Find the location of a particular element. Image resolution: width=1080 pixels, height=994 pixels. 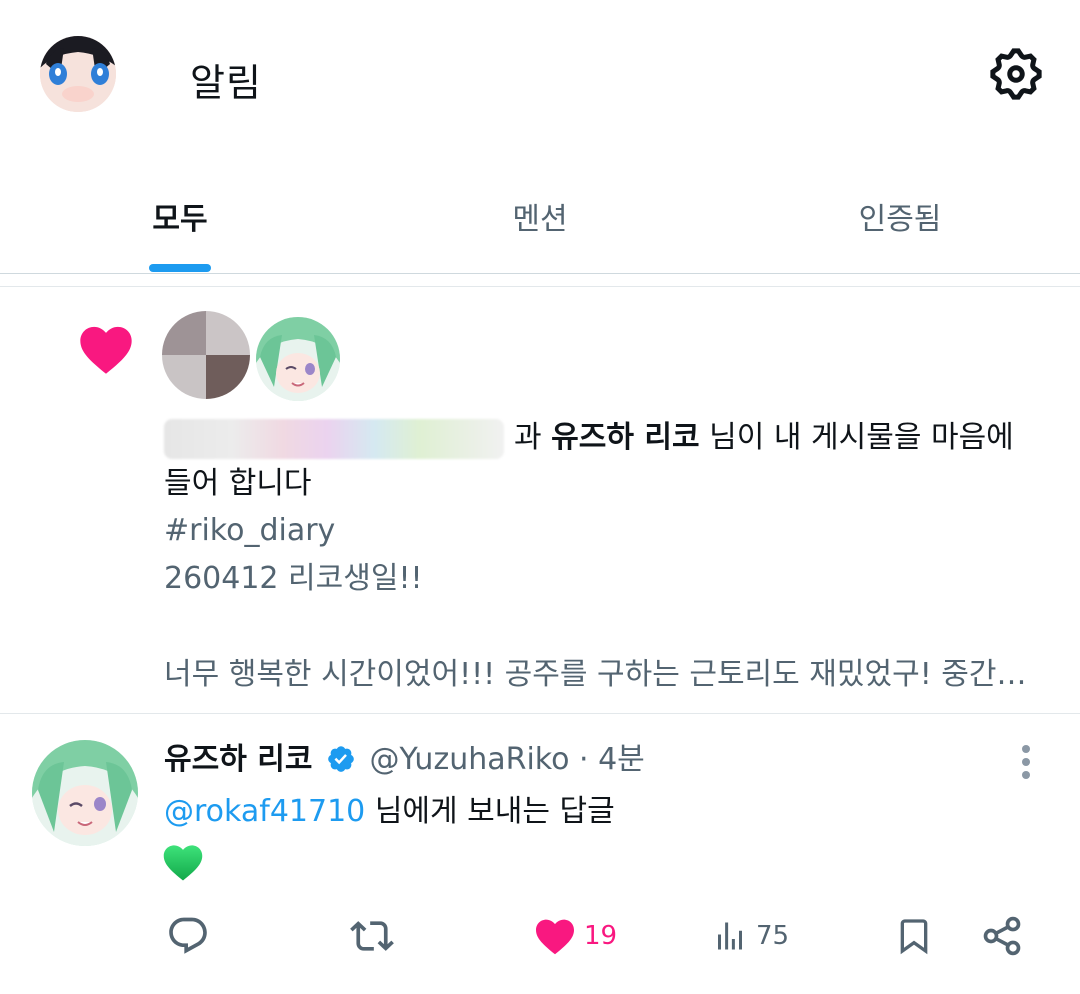

like-button: 19 is located at coordinates (575, 936).